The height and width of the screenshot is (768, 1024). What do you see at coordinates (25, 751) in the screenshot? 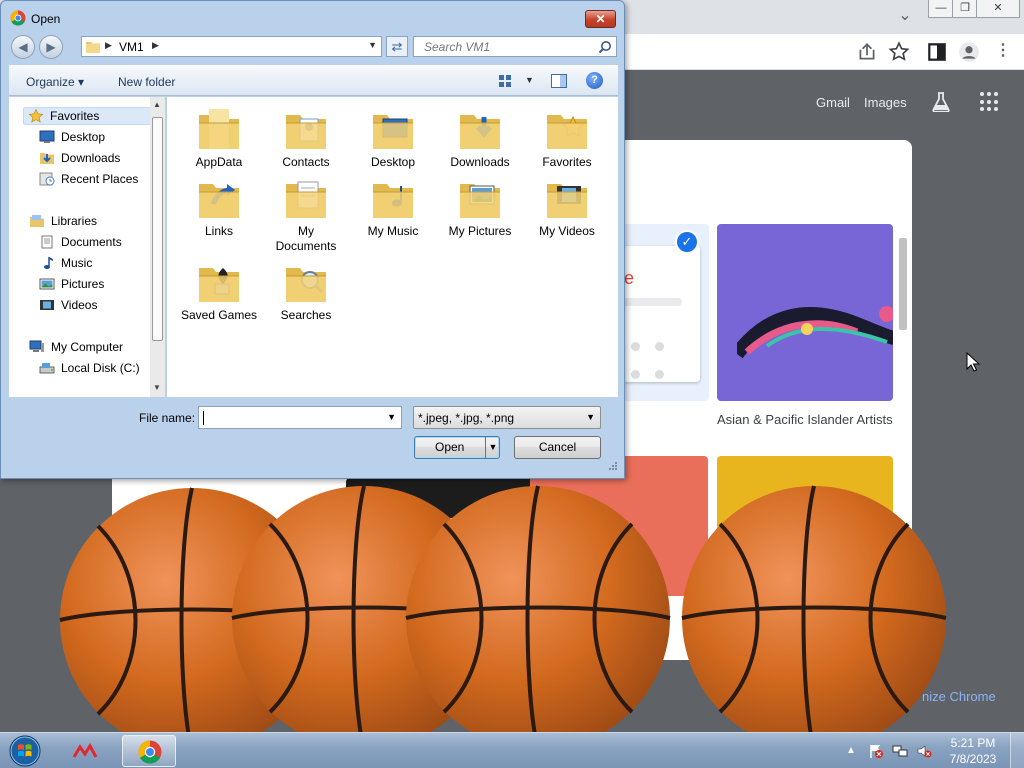
I see `start-button-icon` at bounding box center [25, 751].